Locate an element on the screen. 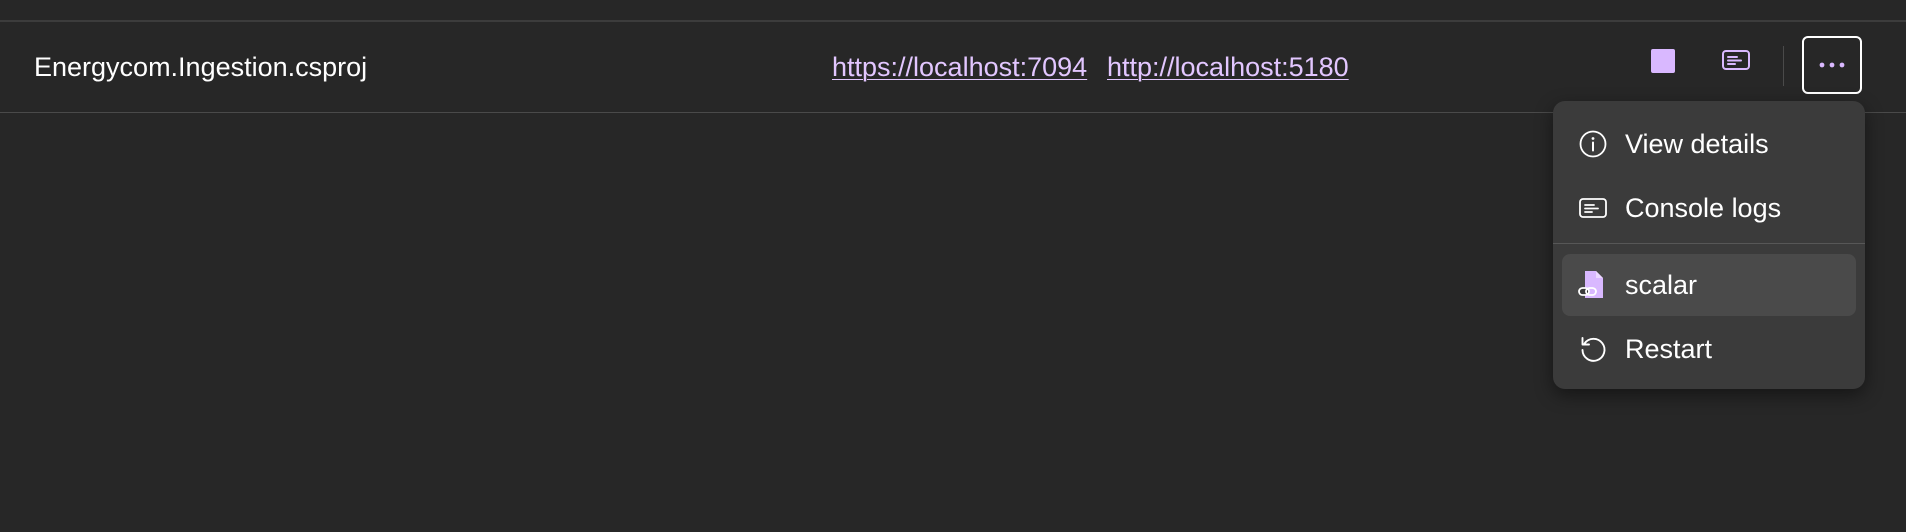 This screenshot has height=532, width=1906. menu-separator is located at coordinates (1709, 243).